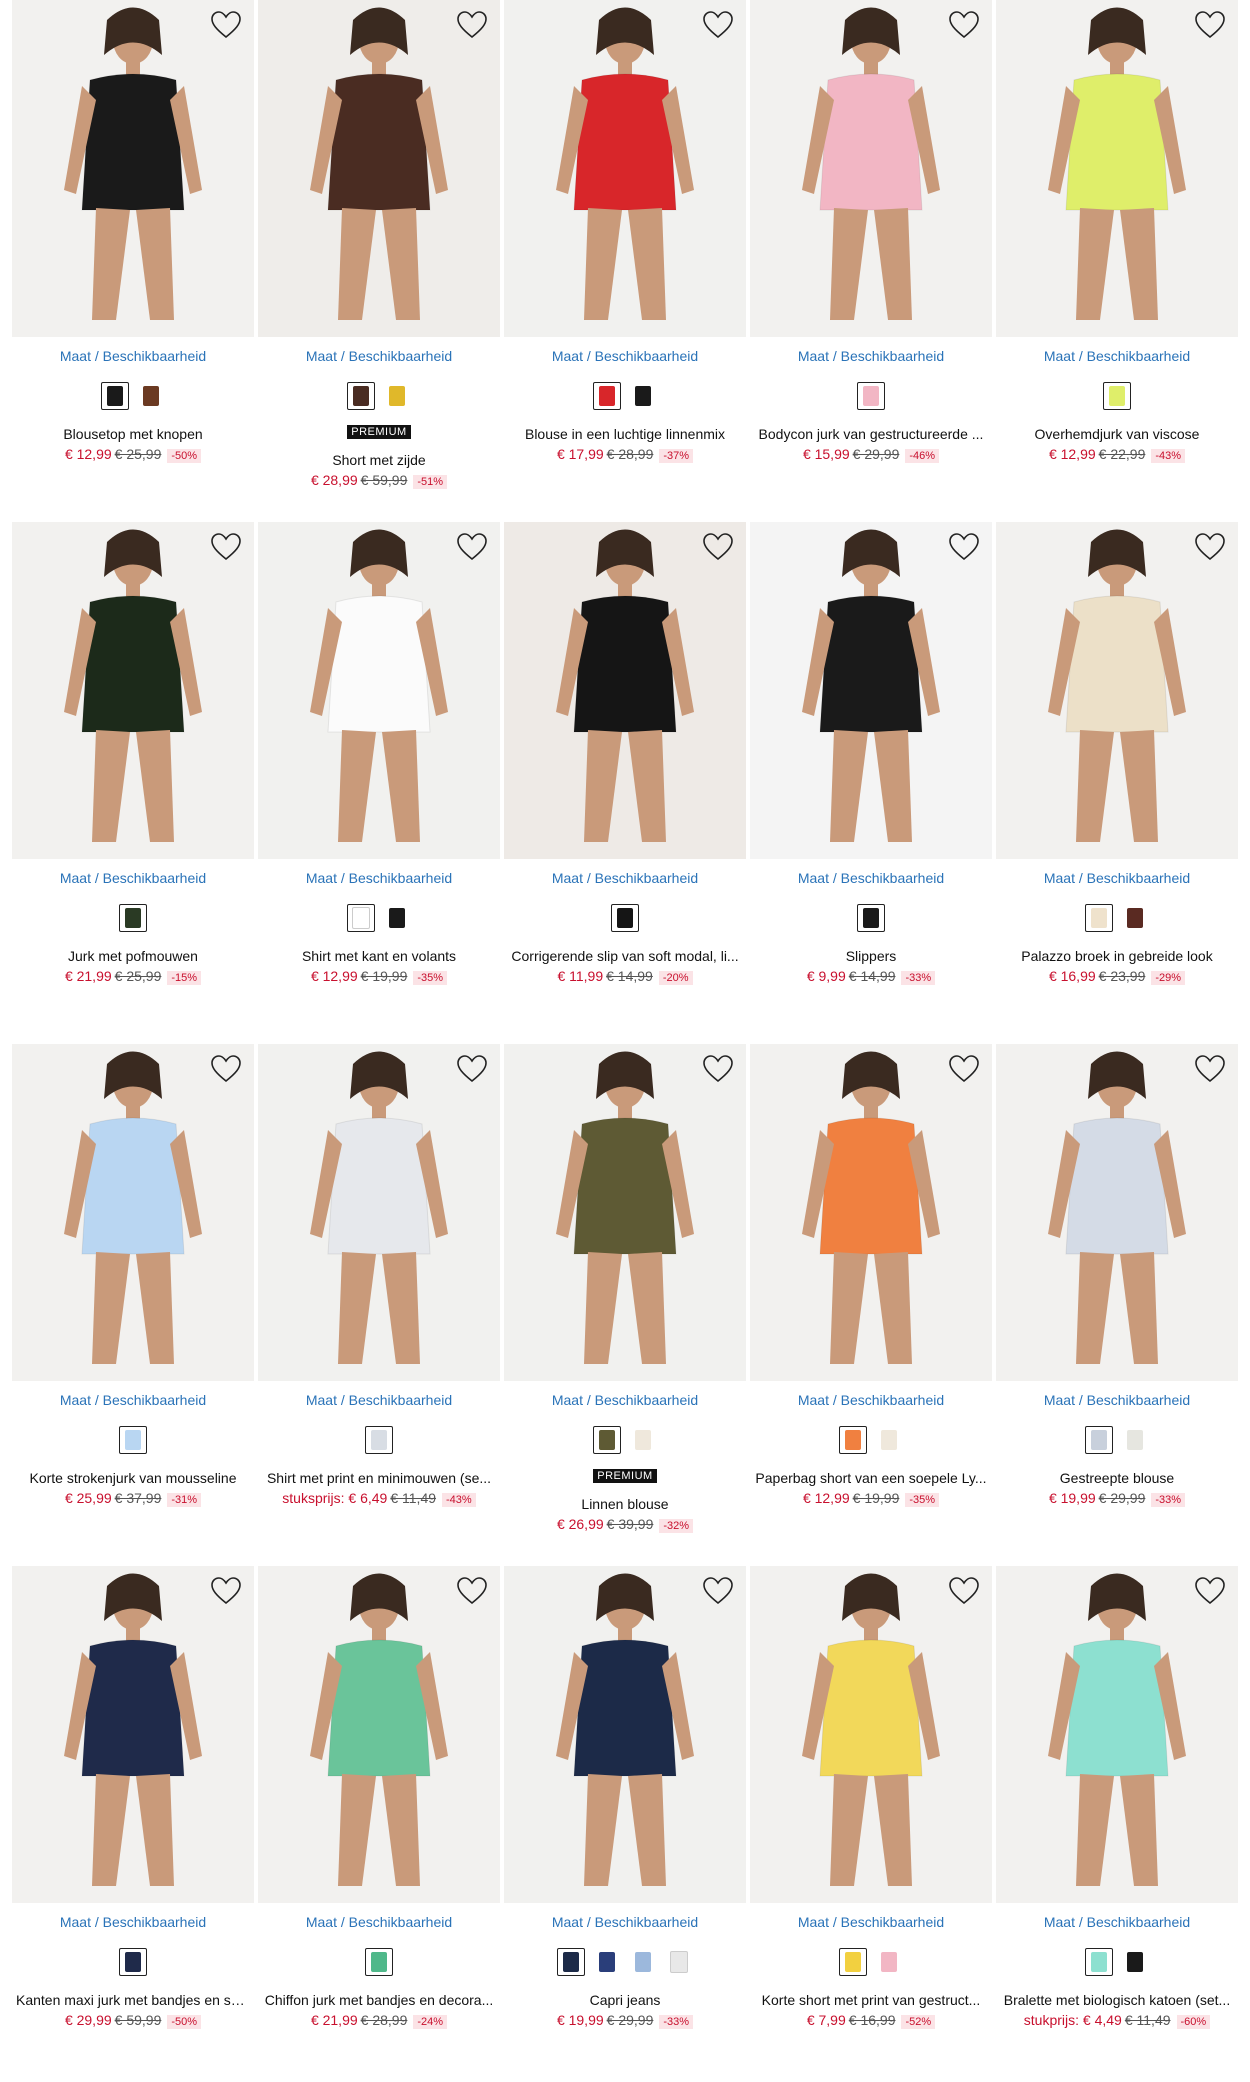 The height and width of the screenshot is (2082, 1250). I want to click on product-title: Jurk met pofmouwen, so click(133, 956).